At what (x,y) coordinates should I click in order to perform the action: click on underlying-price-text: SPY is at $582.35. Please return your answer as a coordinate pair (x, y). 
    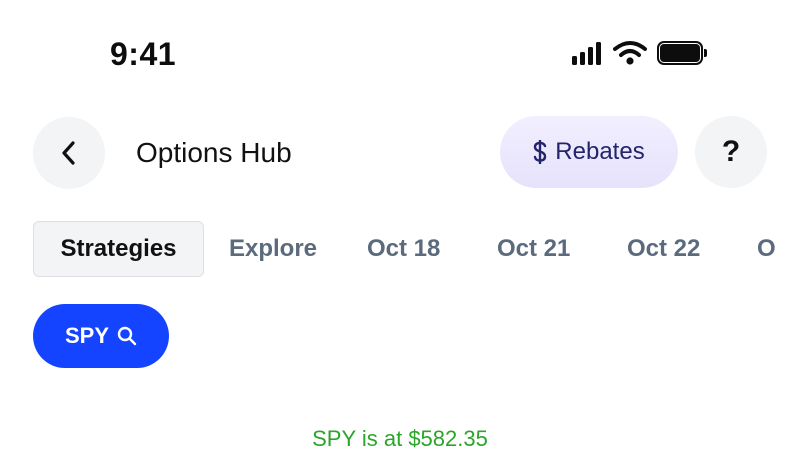
    Looking at the image, I should click on (400, 438).